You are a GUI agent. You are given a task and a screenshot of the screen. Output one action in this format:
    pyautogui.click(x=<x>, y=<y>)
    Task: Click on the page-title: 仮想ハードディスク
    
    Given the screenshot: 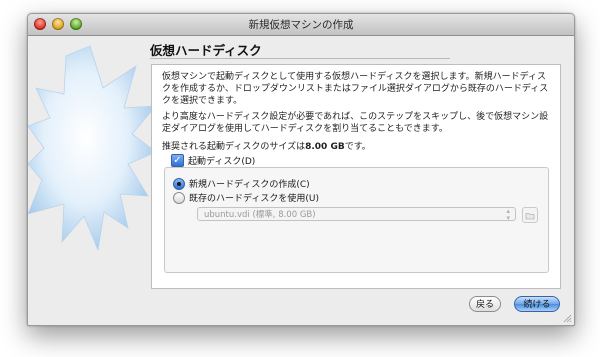 What is the action you would take?
    pyautogui.click(x=206, y=50)
    